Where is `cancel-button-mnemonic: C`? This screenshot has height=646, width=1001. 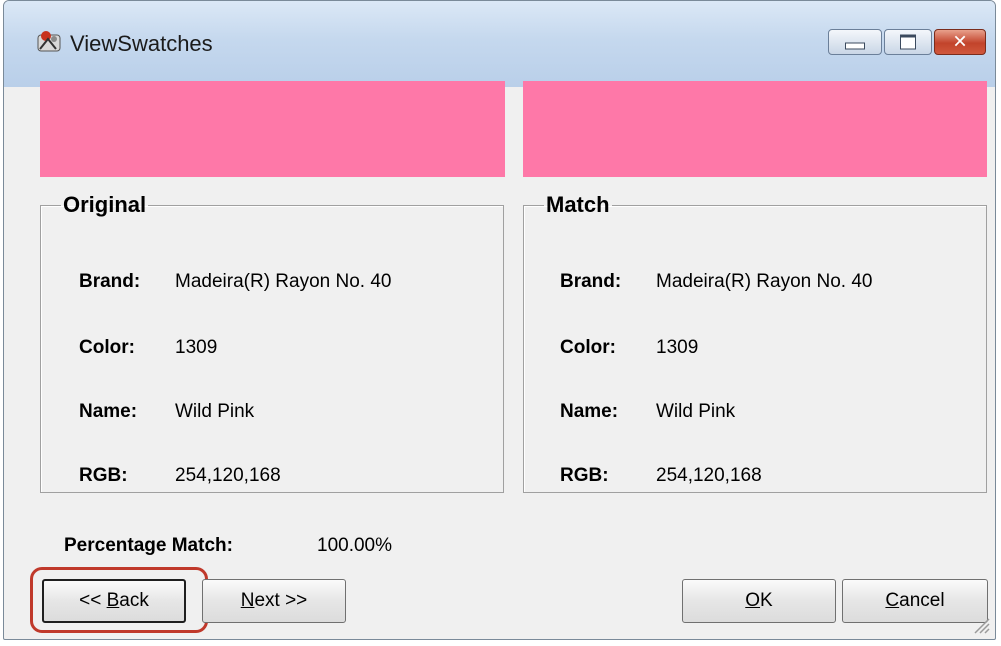 cancel-button-mnemonic: C is located at coordinates (892, 600).